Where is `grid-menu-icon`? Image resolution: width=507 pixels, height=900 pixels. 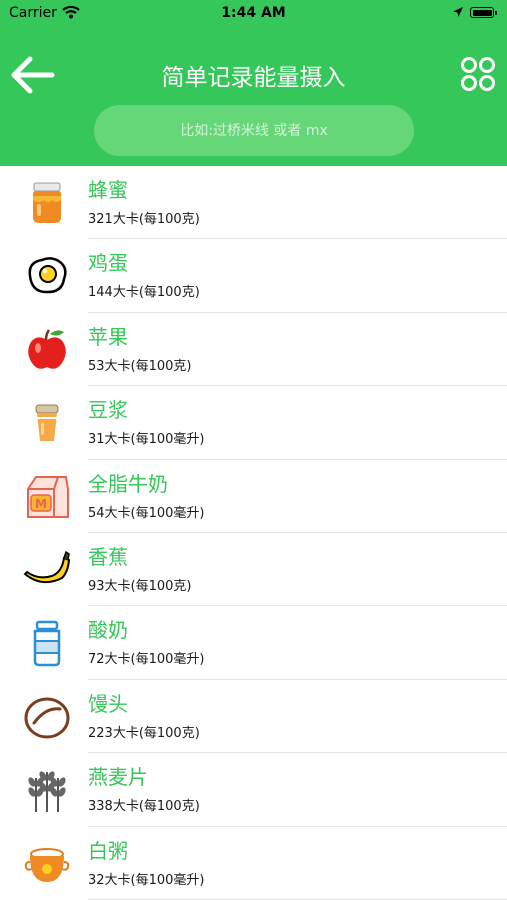
grid-menu-icon is located at coordinates (478, 74).